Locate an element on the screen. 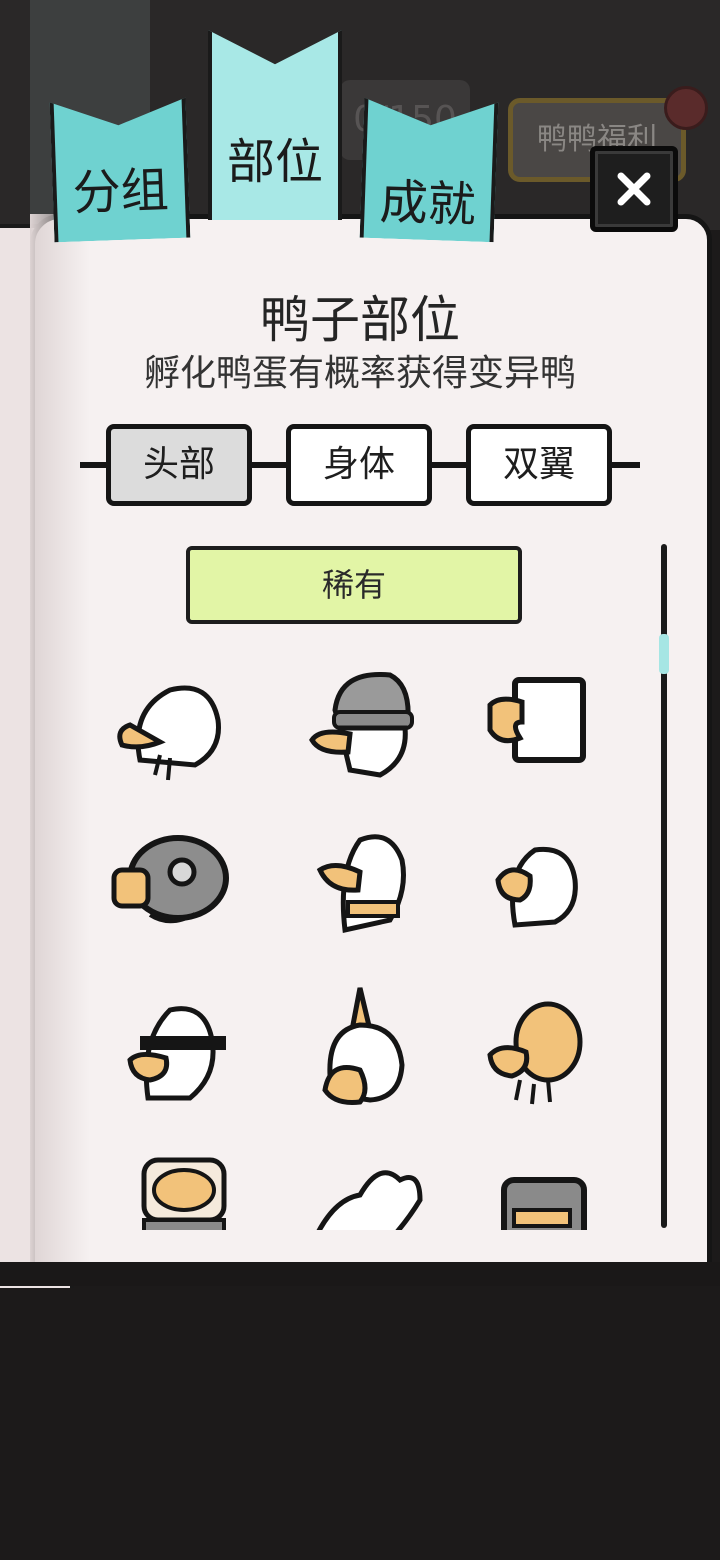 The image size is (720, 1560). flame-hair-duck-head-icon is located at coordinates (369, 1200).